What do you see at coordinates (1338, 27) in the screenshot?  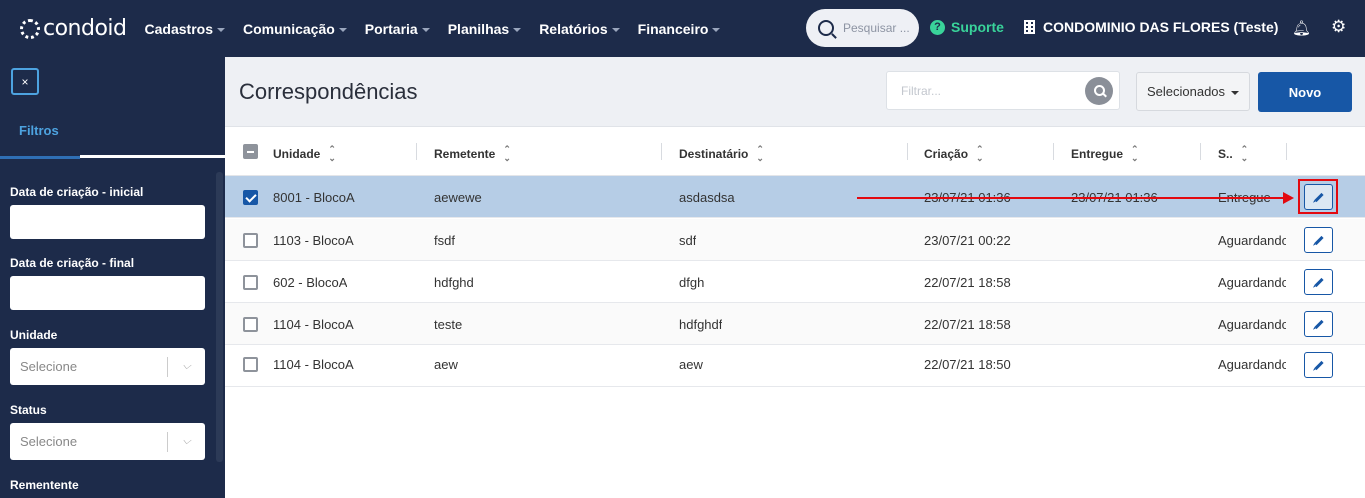 I see `gear-icon: ⚙︎` at bounding box center [1338, 27].